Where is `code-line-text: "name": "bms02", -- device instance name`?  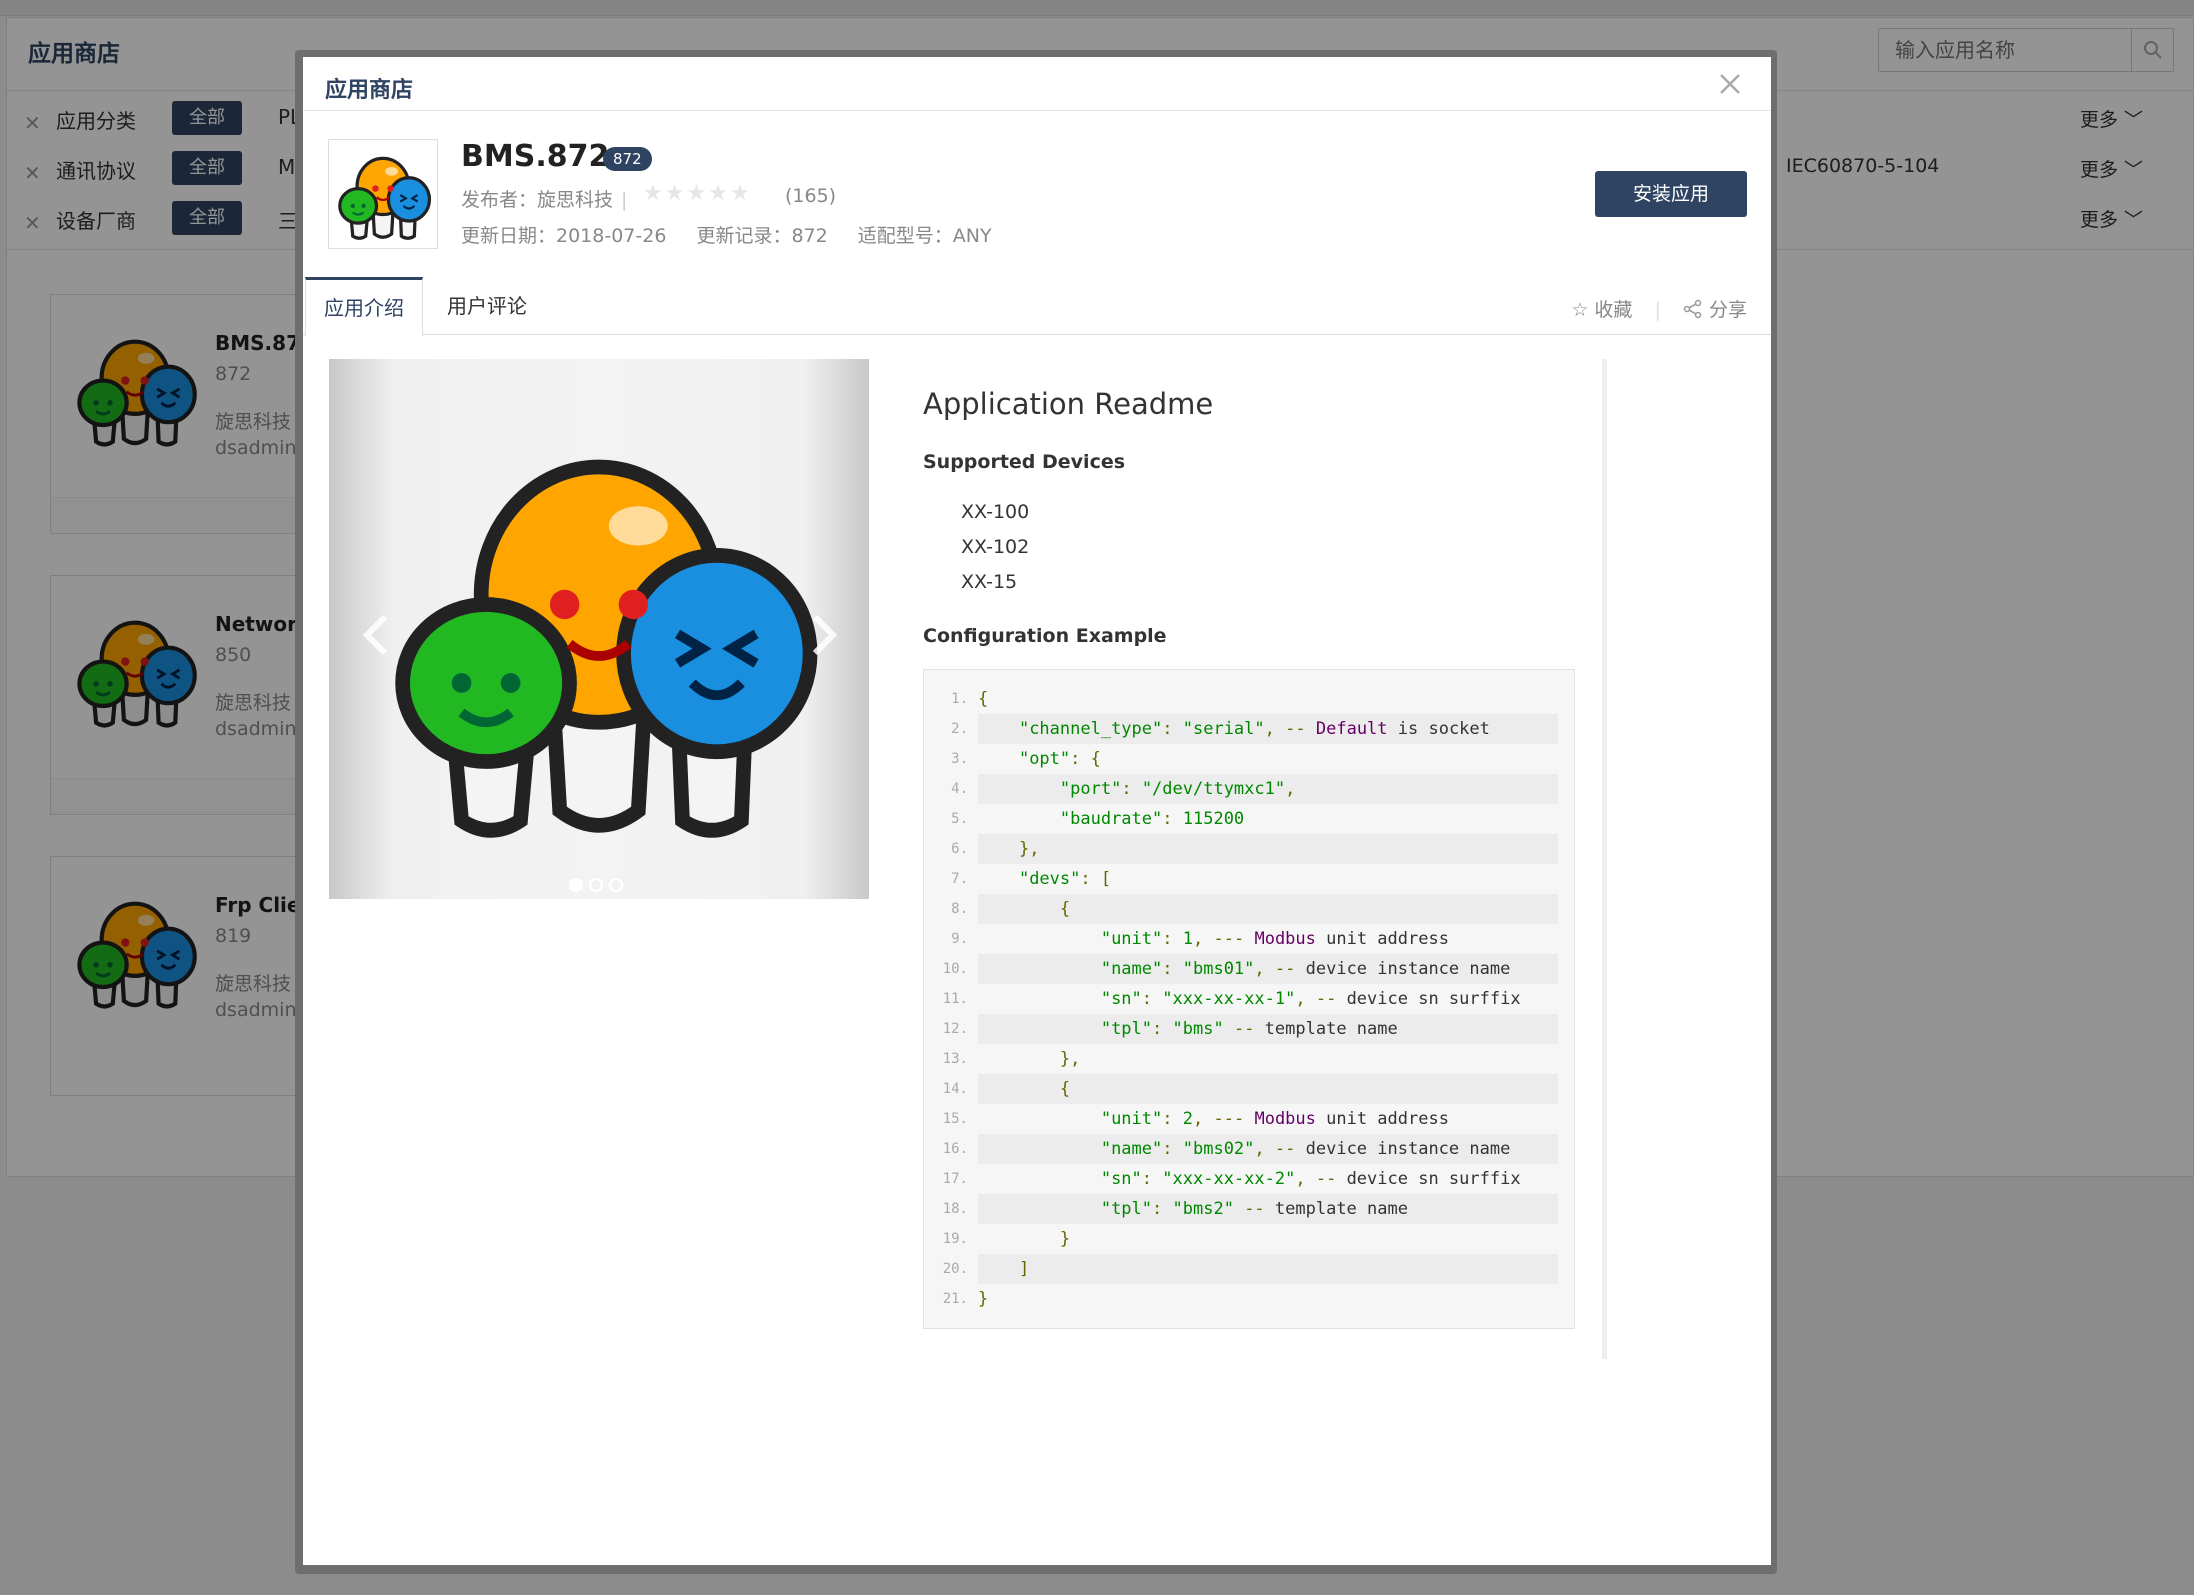
code-line-text: "name": "bms02", -- device instance name is located at coordinates (1268, 1149).